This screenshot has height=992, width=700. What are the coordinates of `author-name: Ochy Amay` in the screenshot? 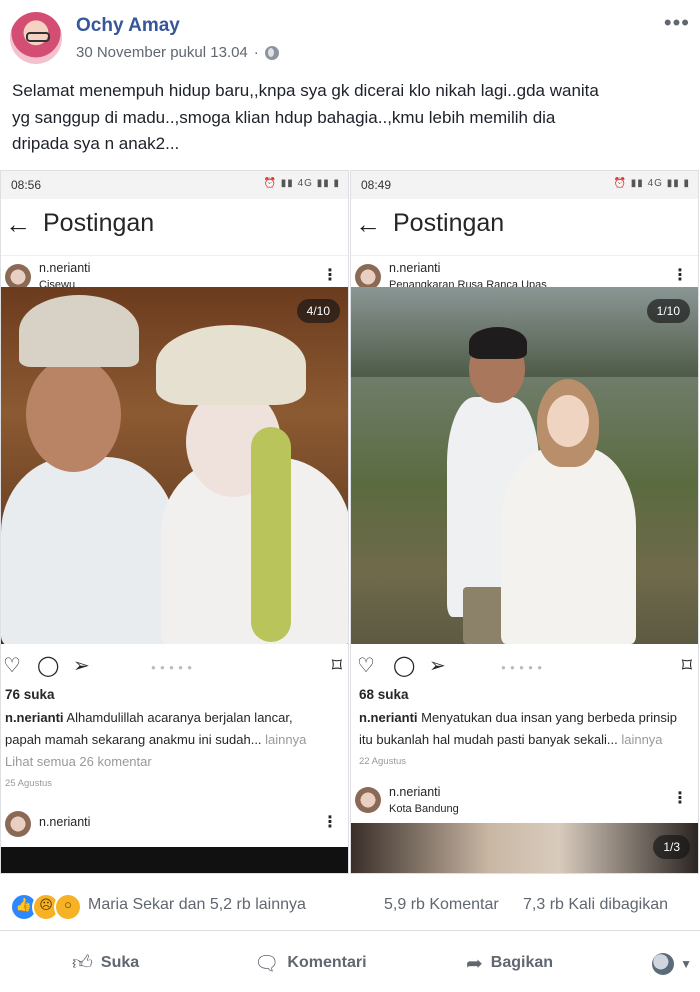 It's located at (128, 26).